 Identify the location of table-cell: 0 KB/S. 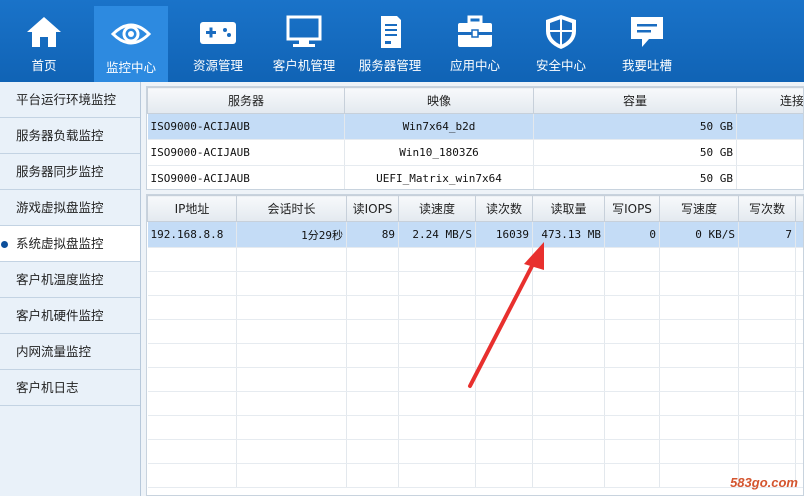
(699, 234).